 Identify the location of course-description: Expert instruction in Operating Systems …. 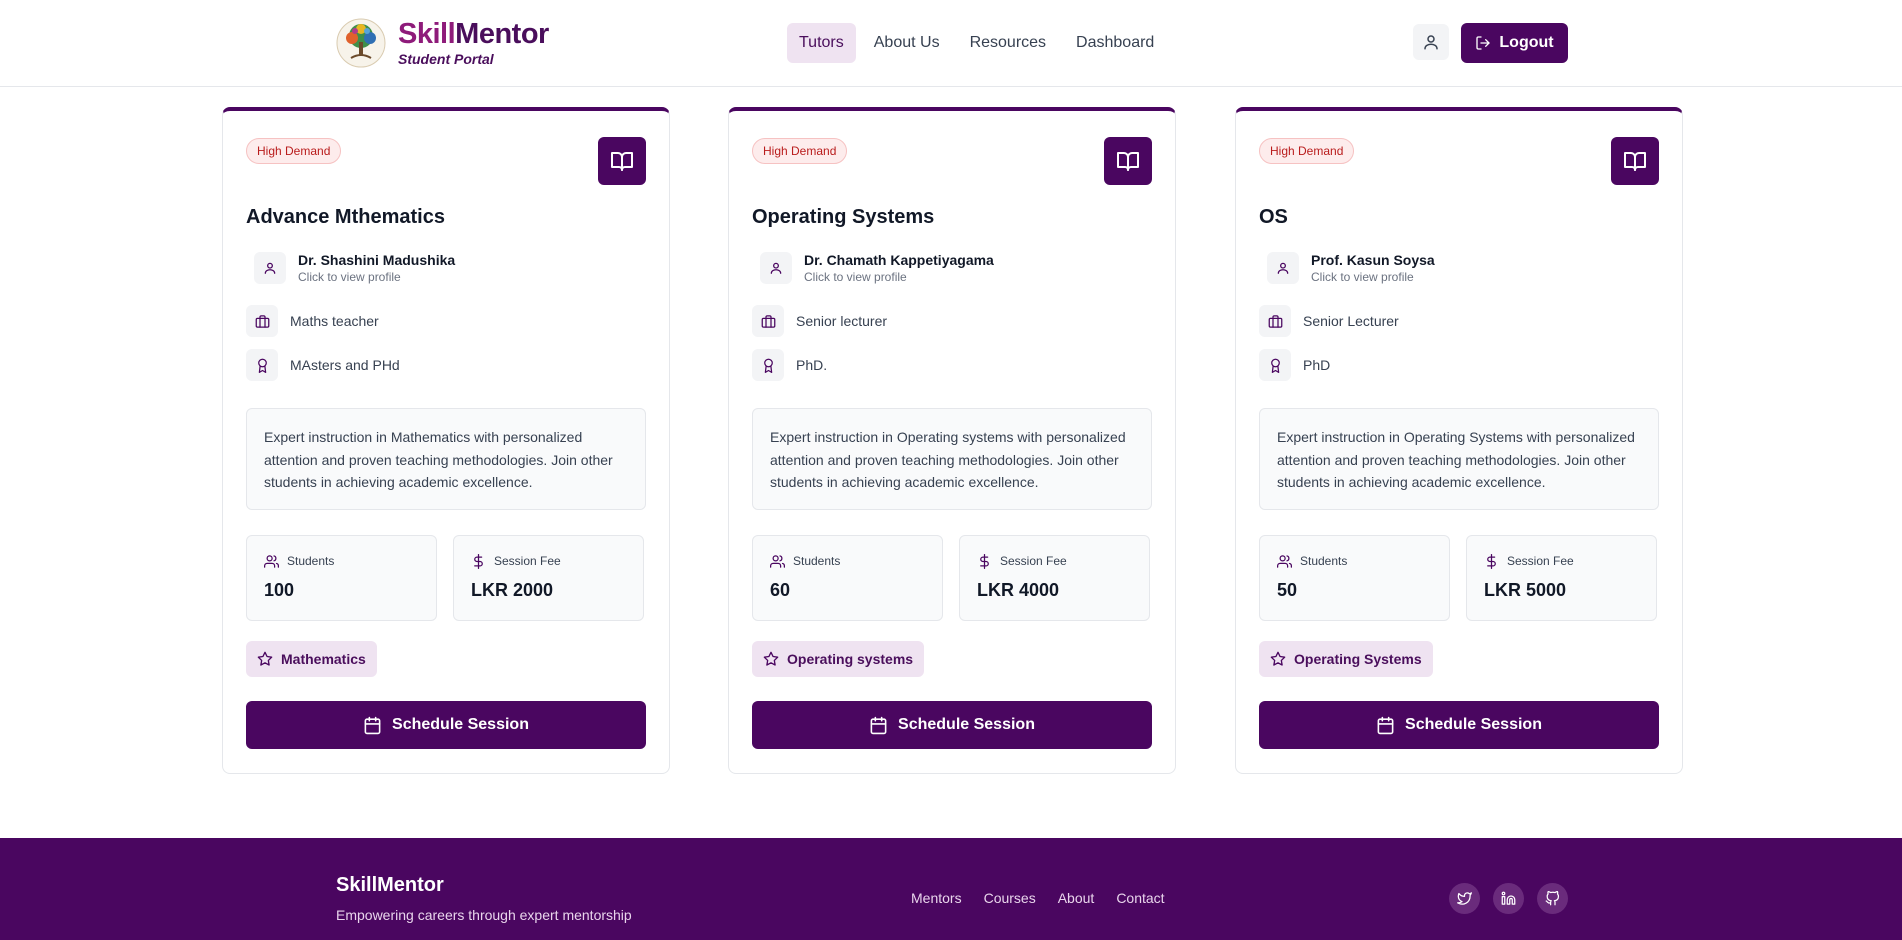
(1459, 459).